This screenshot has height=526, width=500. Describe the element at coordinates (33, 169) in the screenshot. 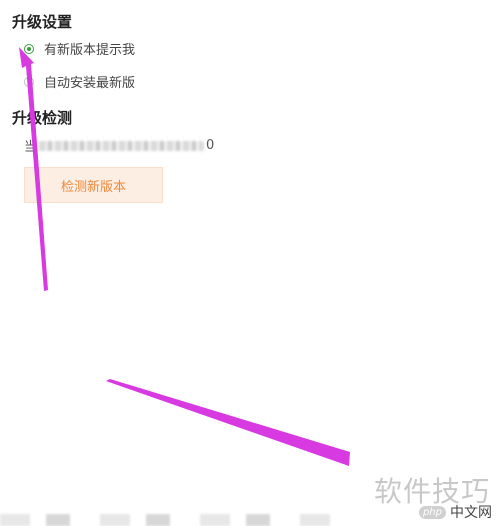

I see `arrow-up-icon` at that location.